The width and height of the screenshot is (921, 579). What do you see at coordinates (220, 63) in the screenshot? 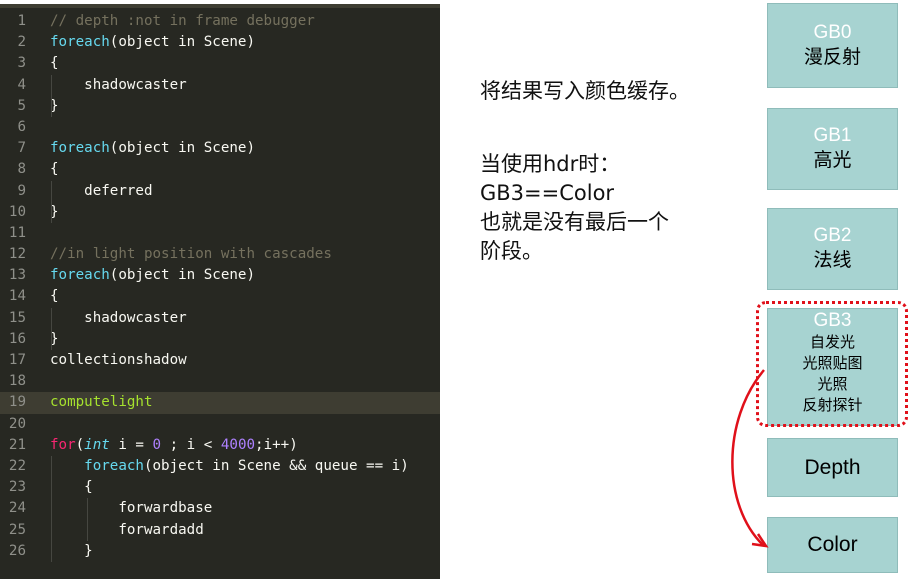
I see `code-line: 3{` at bounding box center [220, 63].